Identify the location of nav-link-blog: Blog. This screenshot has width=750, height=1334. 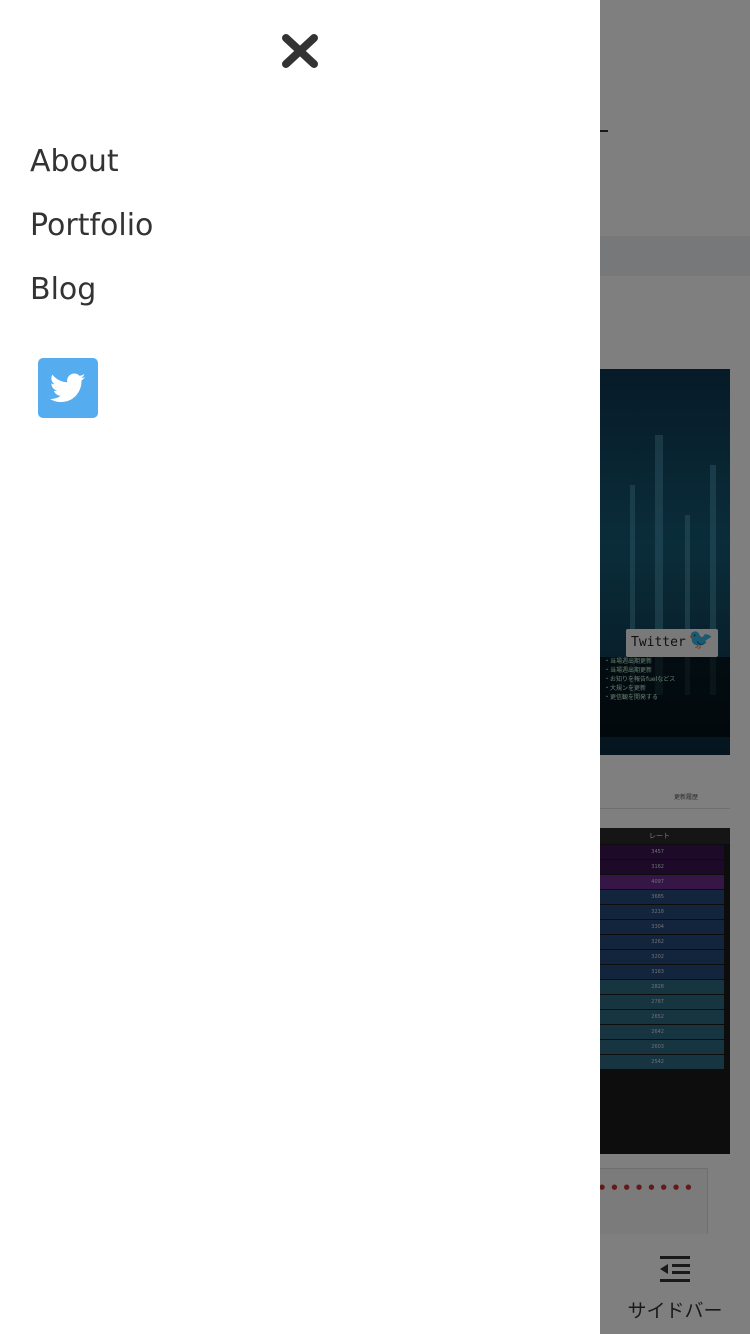
(63, 289).